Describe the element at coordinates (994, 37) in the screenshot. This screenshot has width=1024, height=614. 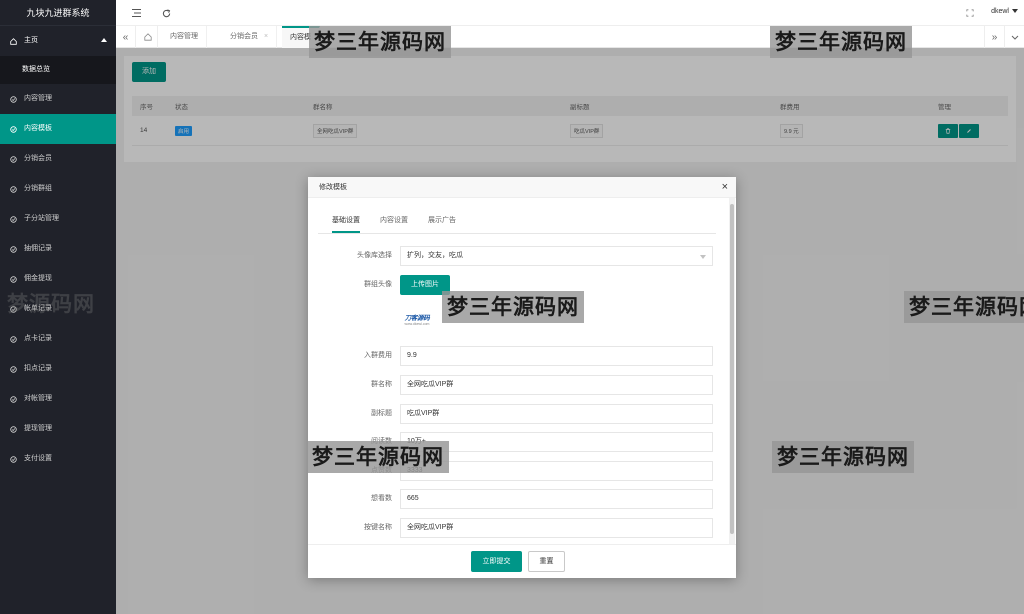
I see `tabs-scroll-right-icon: »` at that location.